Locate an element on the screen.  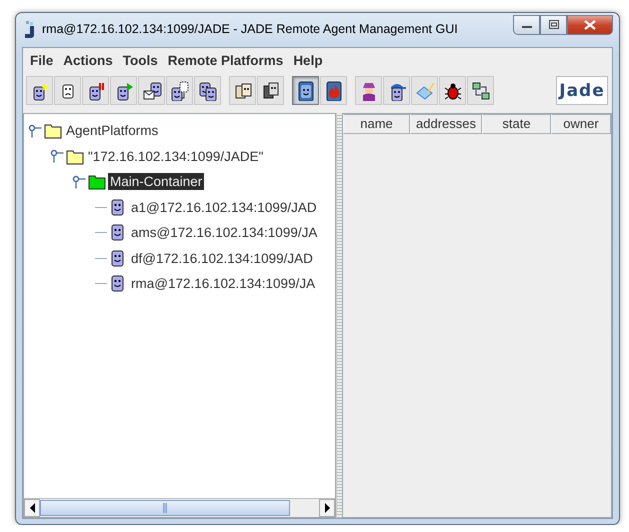
tree-item: rma@172.16.102.134:1099/JA is located at coordinates (223, 283).